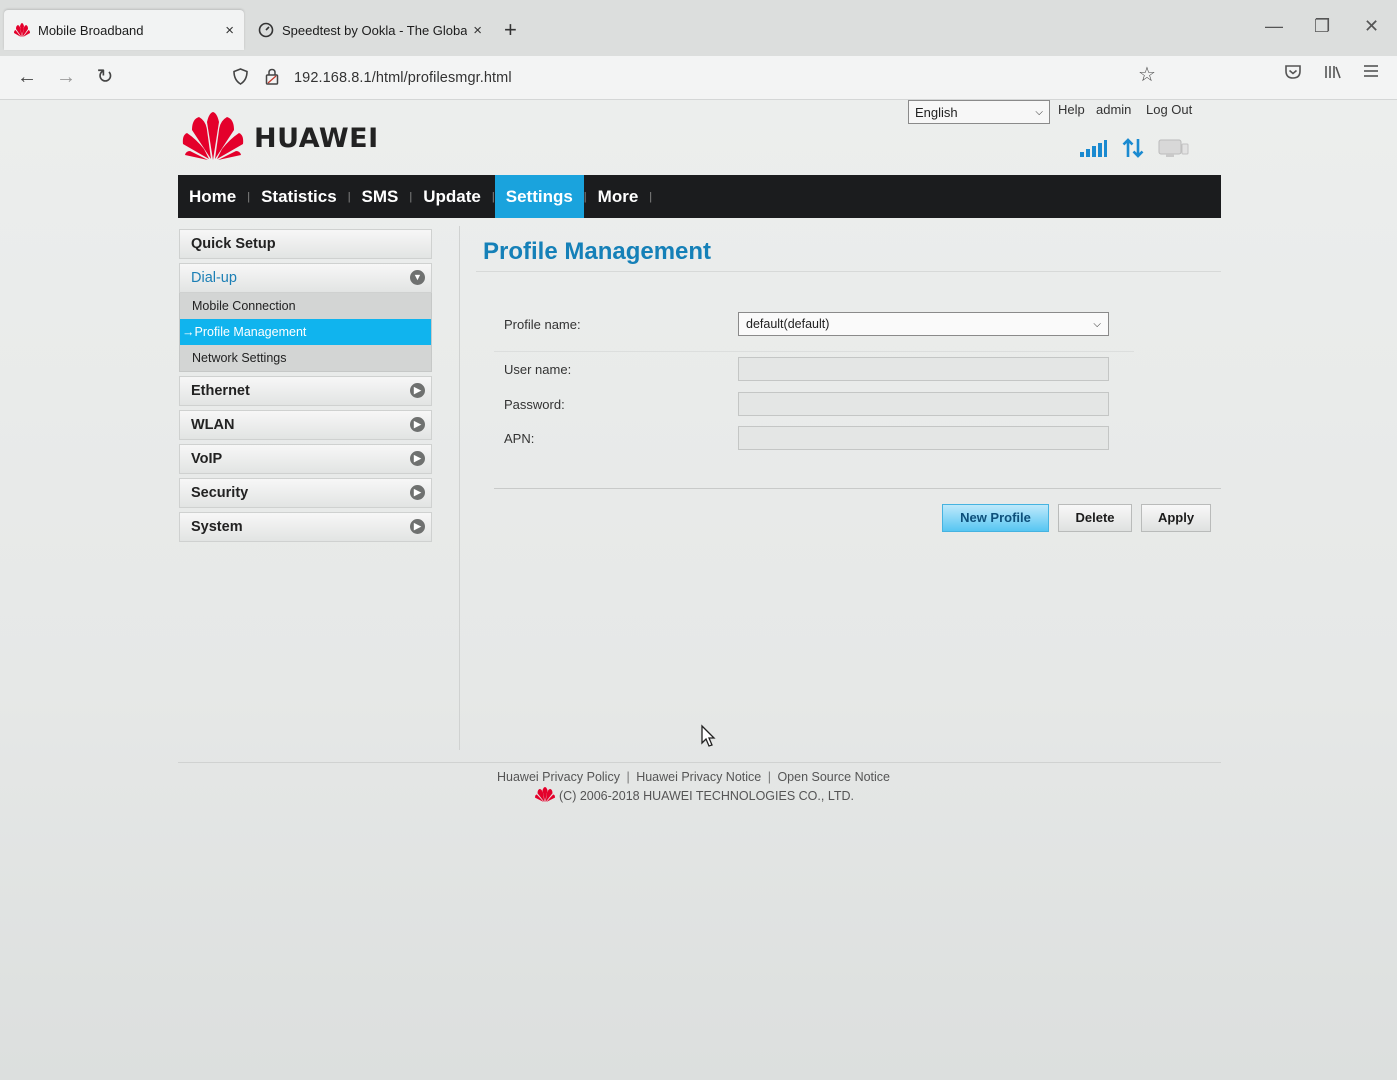 The width and height of the screenshot is (1397, 1080). Describe the element at coordinates (1169, 109) in the screenshot. I see `logout-link: Log Out` at that location.